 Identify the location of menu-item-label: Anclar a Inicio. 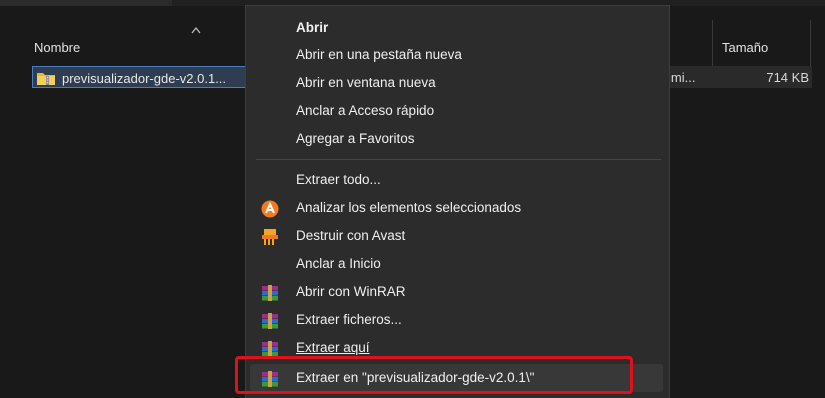
(338, 263).